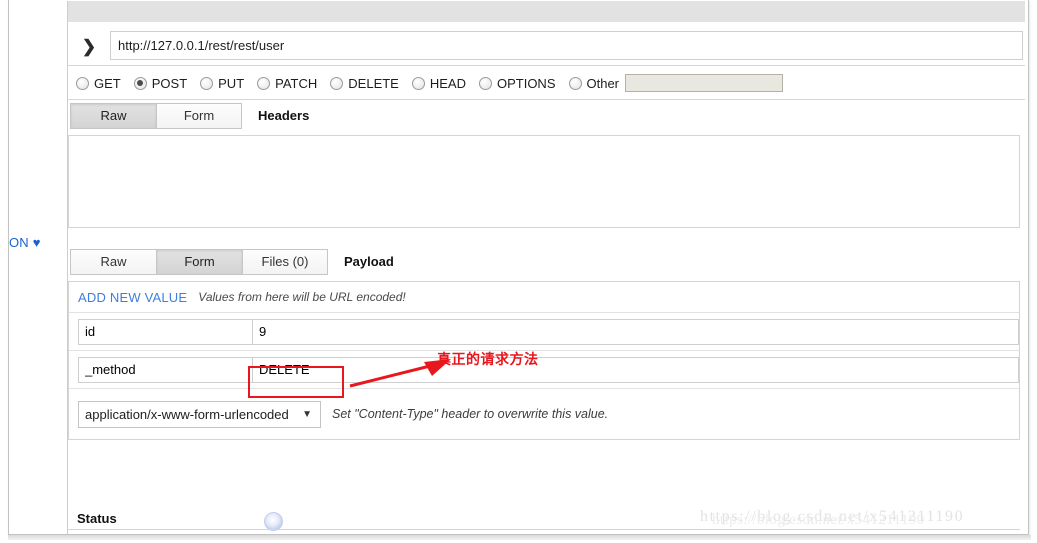  What do you see at coordinates (132, 297) in the screenshot?
I see `add-new-value-link: ADD NEW VALUE` at bounding box center [132, 297].